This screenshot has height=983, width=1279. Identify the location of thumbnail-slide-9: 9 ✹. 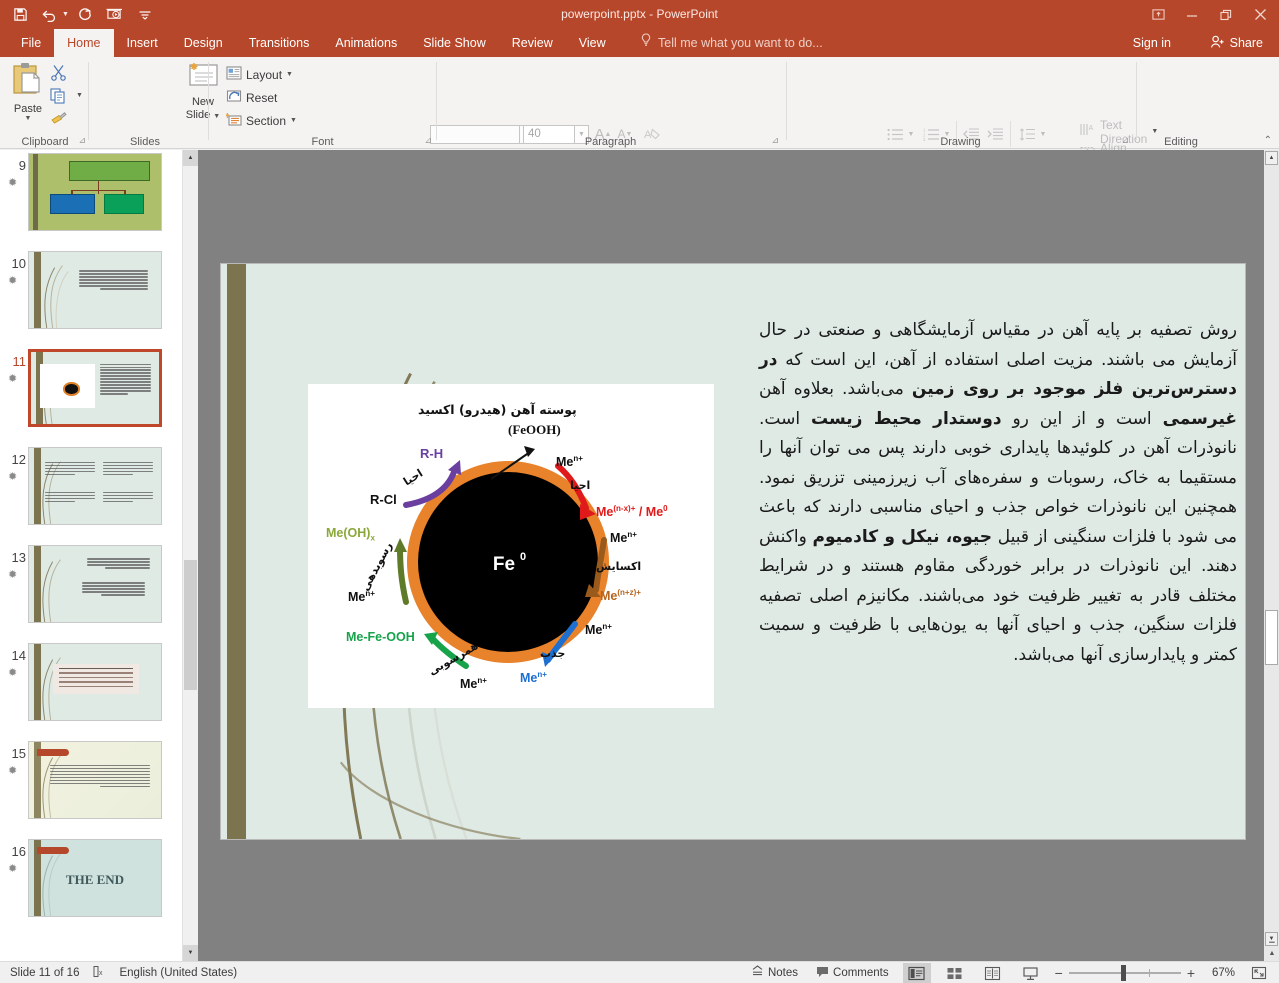
(91, 199).